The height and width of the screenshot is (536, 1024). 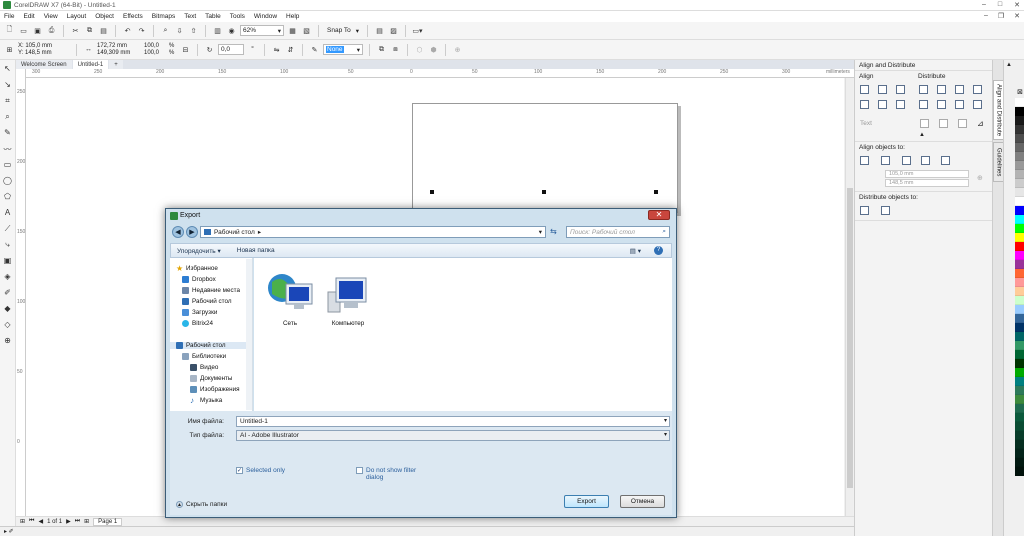 I want to click on menu-table: Table, so click(x=213, y=16).